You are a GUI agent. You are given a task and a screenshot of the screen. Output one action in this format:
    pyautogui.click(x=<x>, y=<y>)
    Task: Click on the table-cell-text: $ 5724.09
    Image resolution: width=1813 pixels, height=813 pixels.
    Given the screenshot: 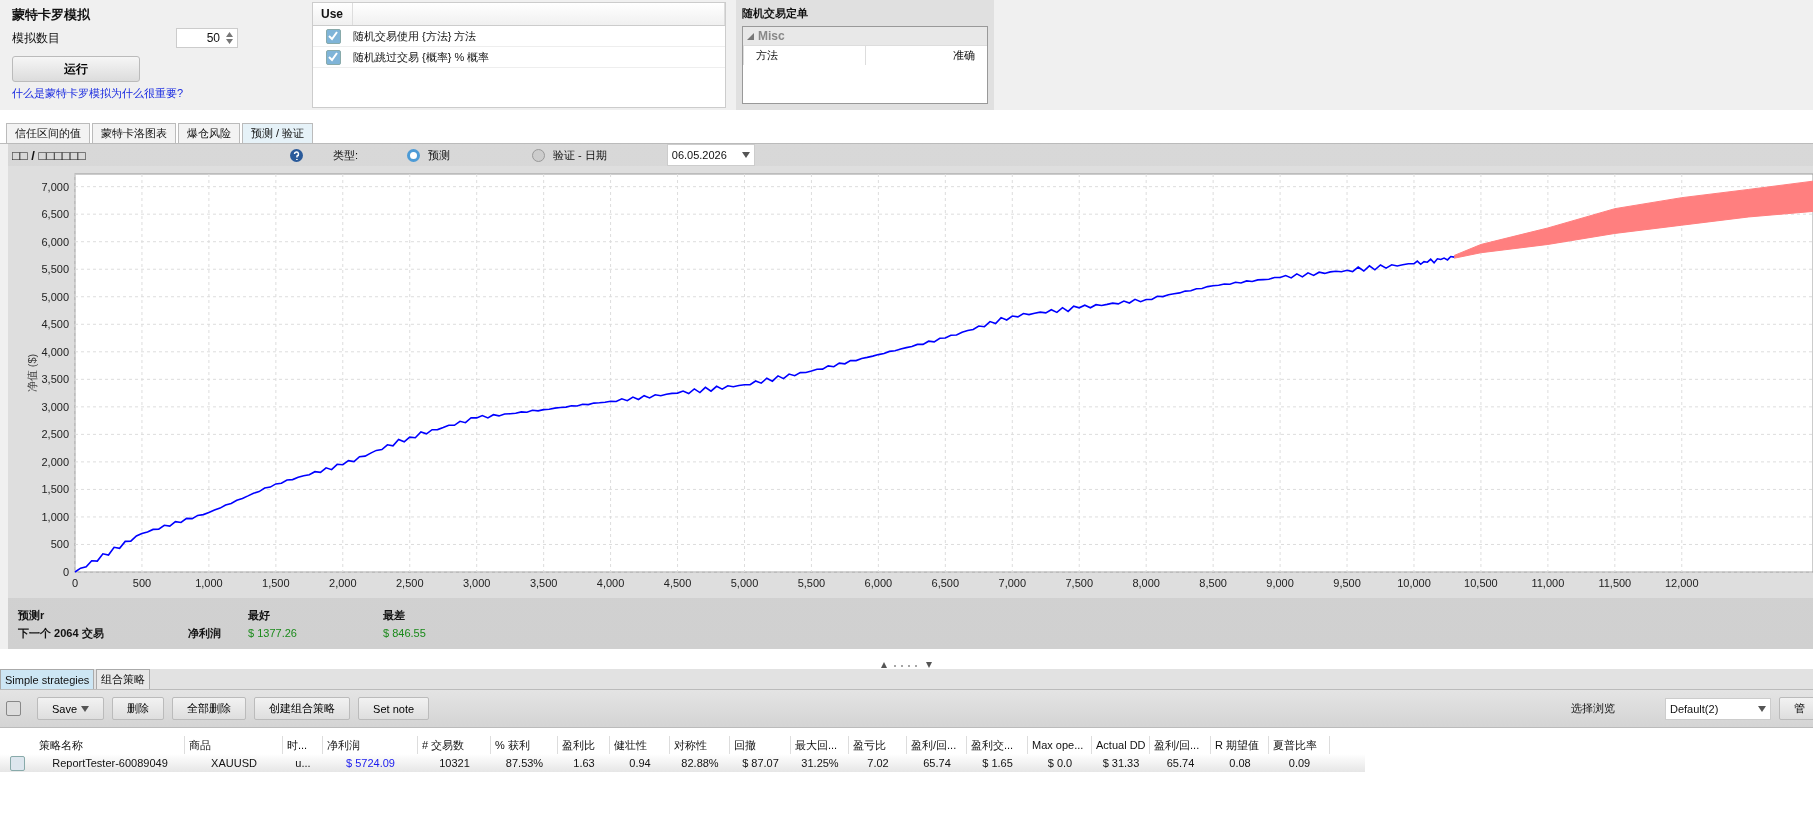 What is the action you would take?
    pyautogui.click(x=370, y=763)
    